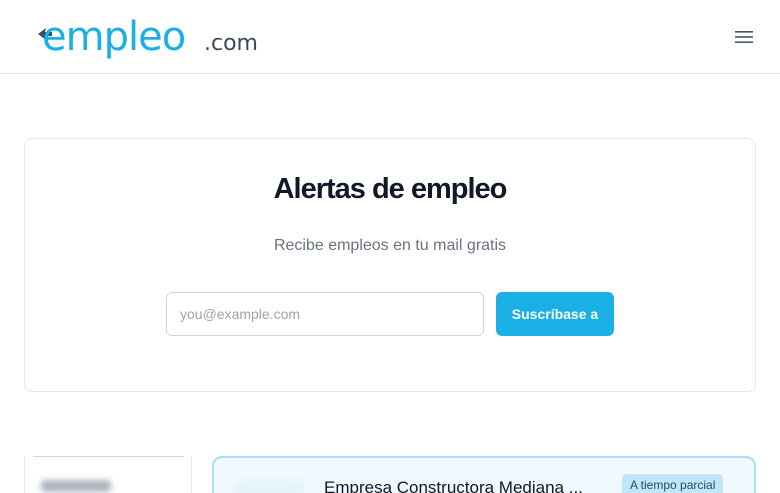 The height and width of the screenshot is (493, 780). What do you see at coordinates (269, 486) in the screenshot?
I see `company-logo` at bounding box center [269, 486].